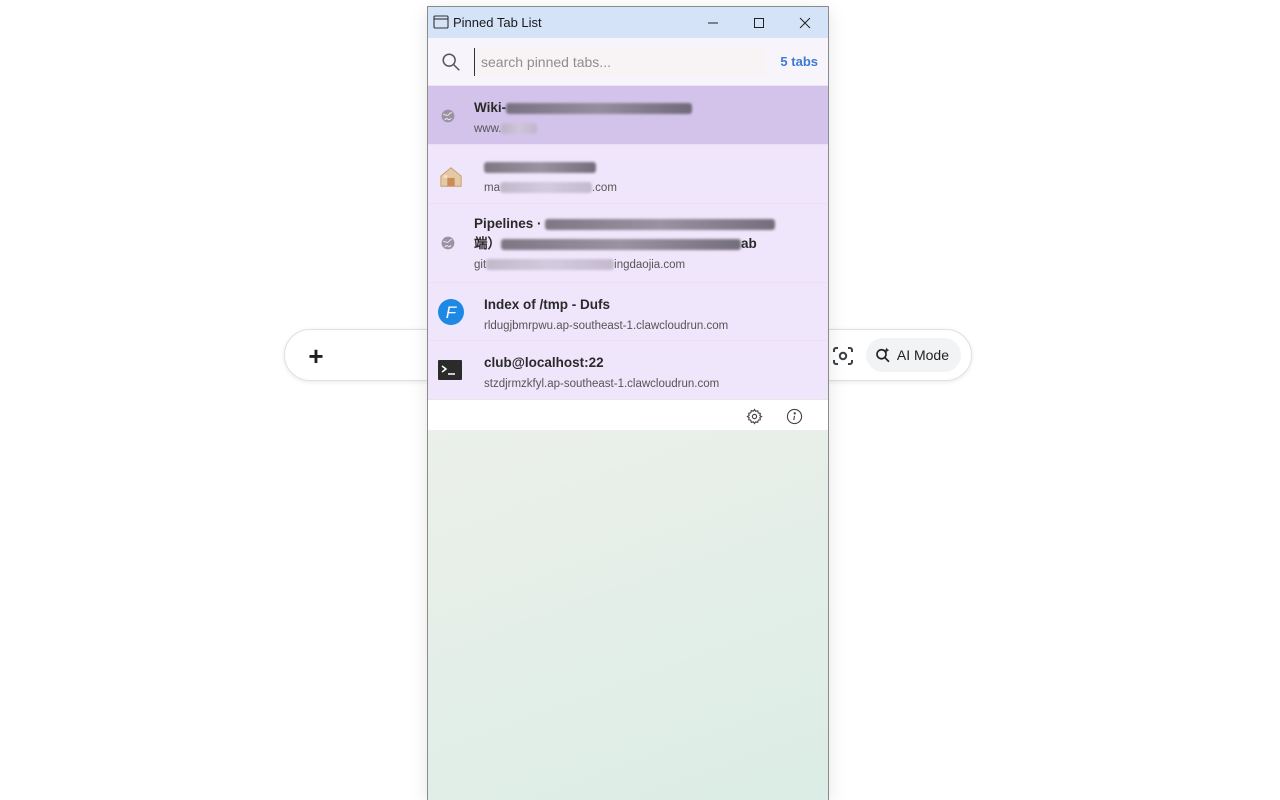 This screenshot has width=1280, height=800. I want to click on ai-mode-button: AI Mode, so click(913, 355).